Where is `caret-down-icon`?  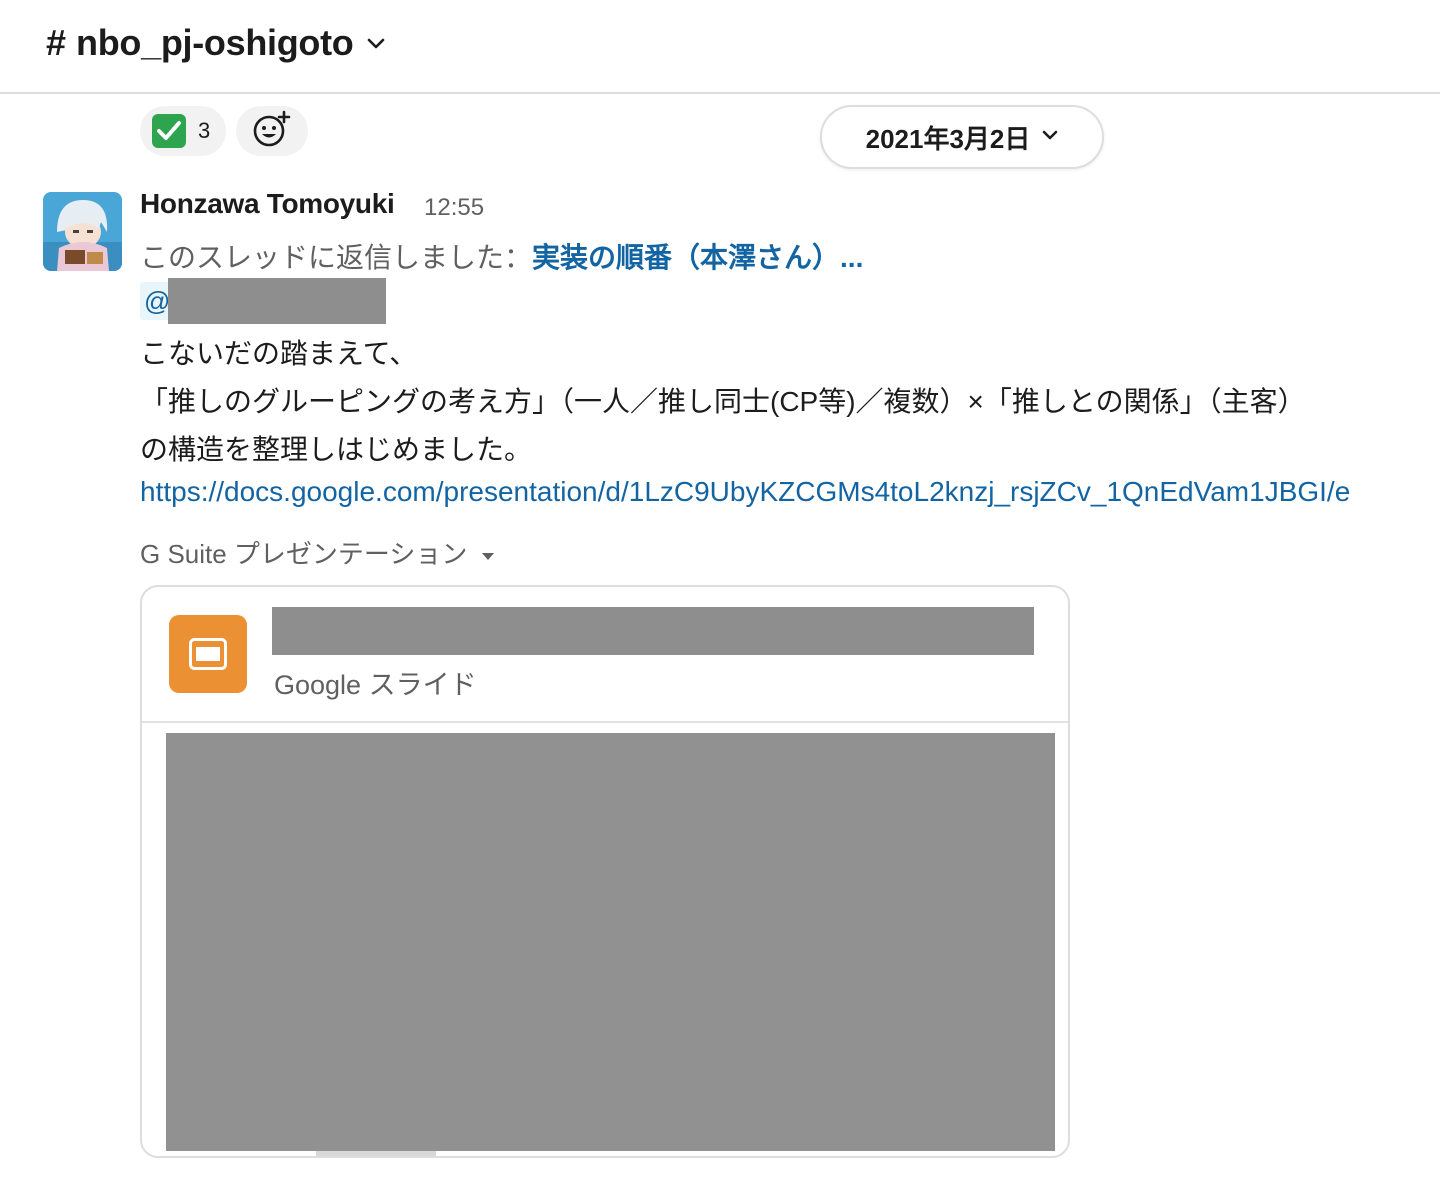
caret-down-icon is located at coordinates (488, 552).